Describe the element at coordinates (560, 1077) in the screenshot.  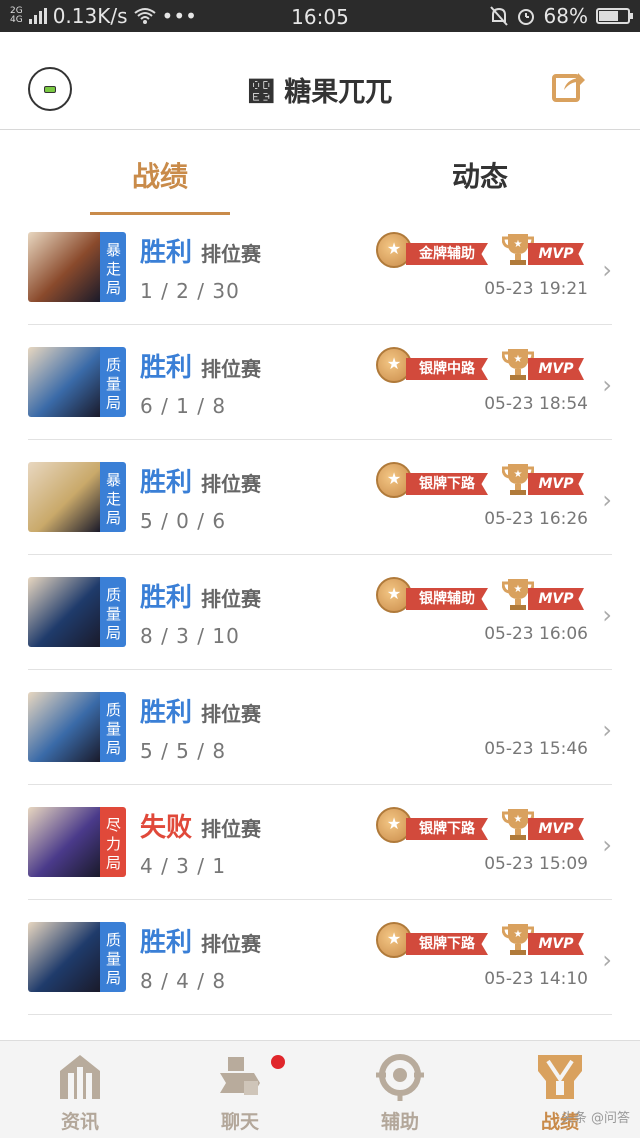
I see `record-icon` at that location.